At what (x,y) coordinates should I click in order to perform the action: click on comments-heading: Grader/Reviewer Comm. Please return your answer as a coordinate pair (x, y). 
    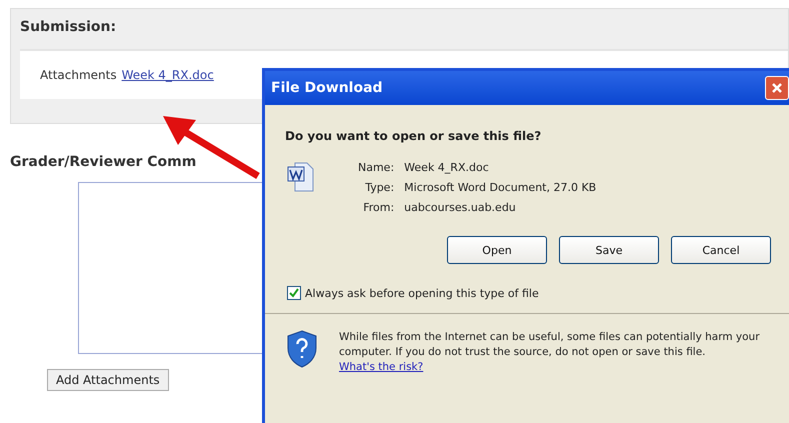
    Looking at the image, I should click on (103, 162).